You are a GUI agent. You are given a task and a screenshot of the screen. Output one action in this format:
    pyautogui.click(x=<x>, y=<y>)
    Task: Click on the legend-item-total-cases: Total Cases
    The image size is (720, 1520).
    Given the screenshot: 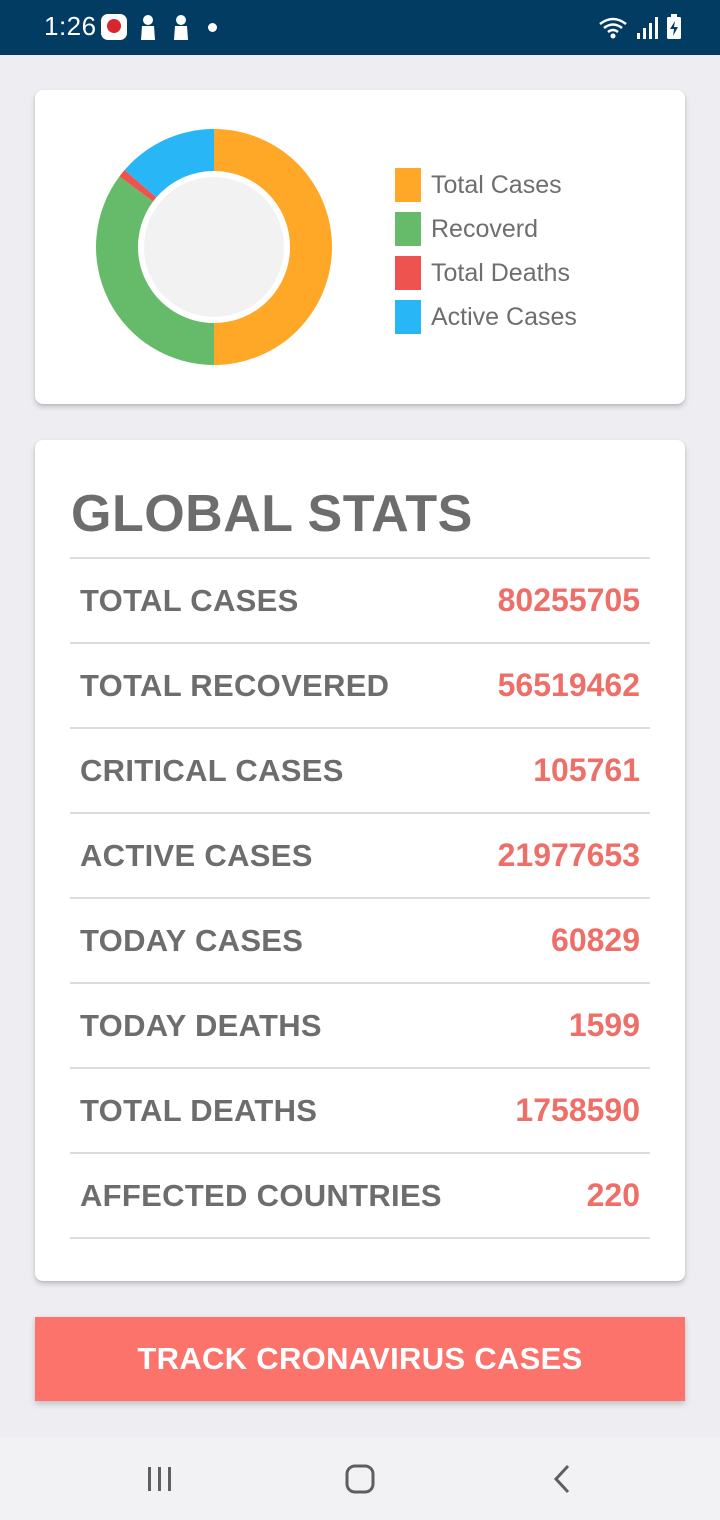 What is the action you would take?
    pyautogui.click(x=486, y=185)
    